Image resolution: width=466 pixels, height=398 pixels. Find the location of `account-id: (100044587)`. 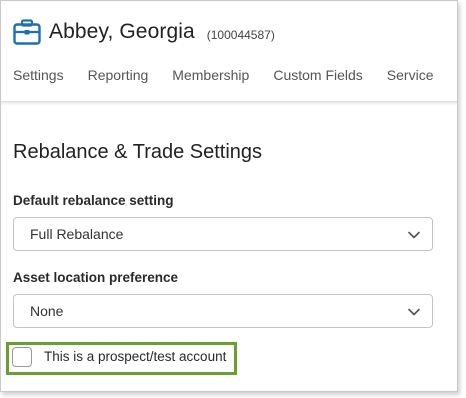

account-id: (100044587) is located at coordinates (240, 34).